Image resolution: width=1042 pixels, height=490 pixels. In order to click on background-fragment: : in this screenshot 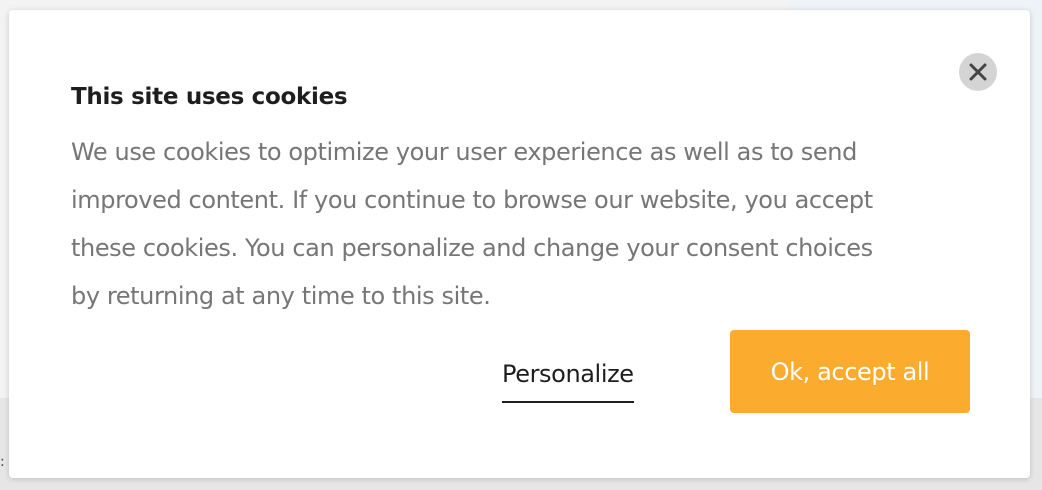, I will do `click(2, 462)`.